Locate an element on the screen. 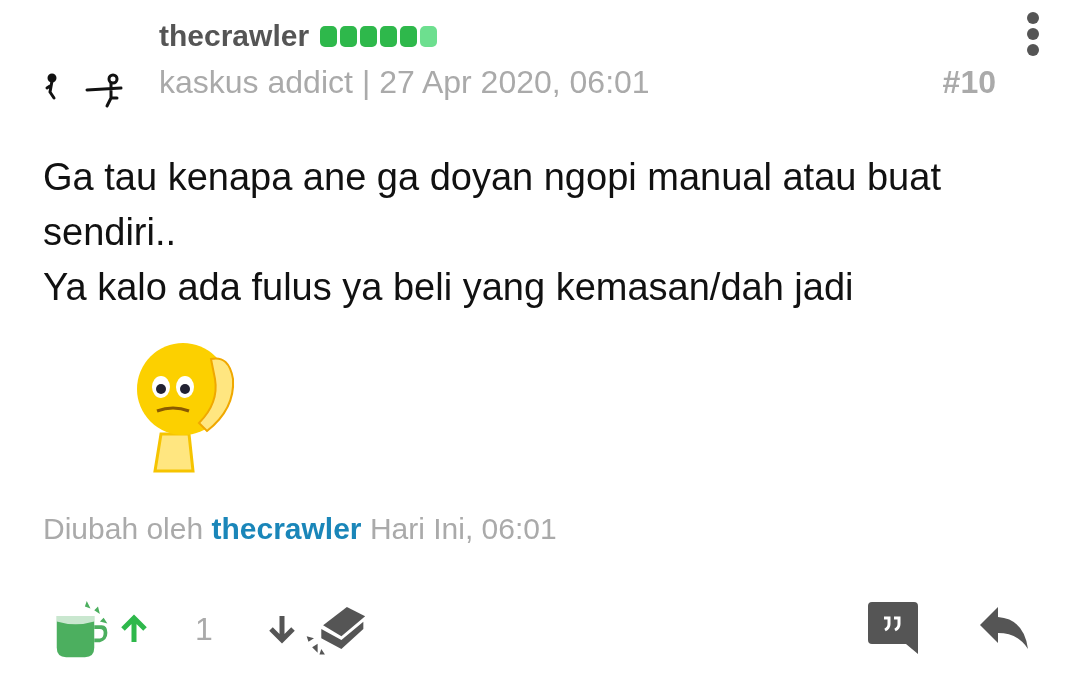 Image resolution: width=1080 pixels, height=700 pixels. quote-icon is located at coordinates (893, 629).